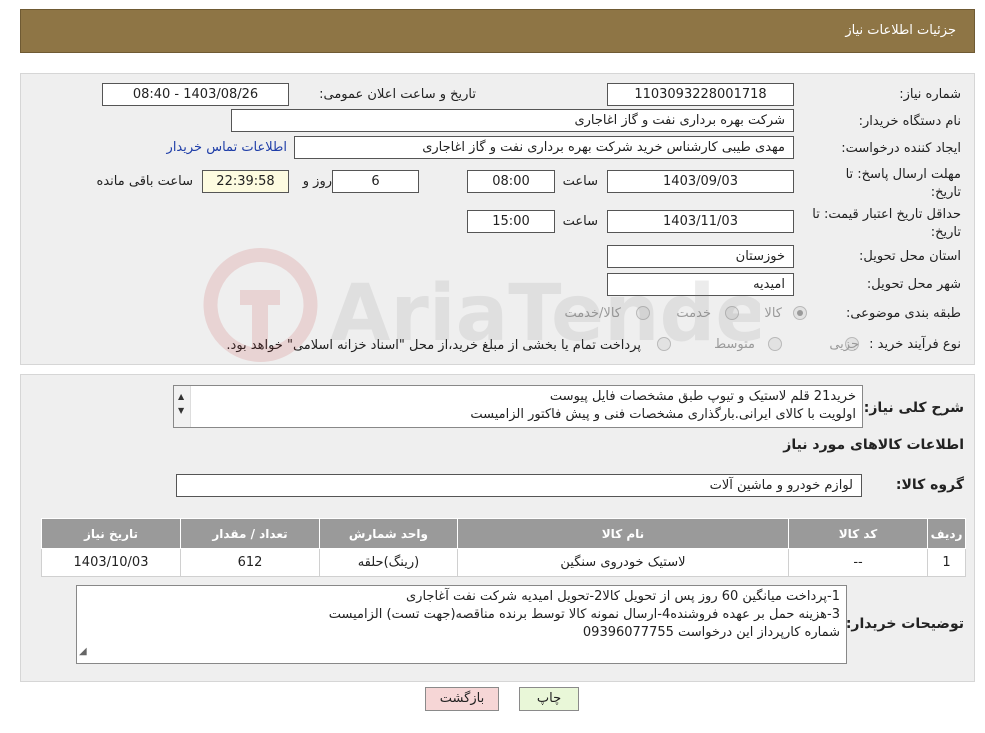 Image resolution: width=985 pixels, height=733 pixels. I want to click on process-option-medium: متوسط, so click(734, 344).